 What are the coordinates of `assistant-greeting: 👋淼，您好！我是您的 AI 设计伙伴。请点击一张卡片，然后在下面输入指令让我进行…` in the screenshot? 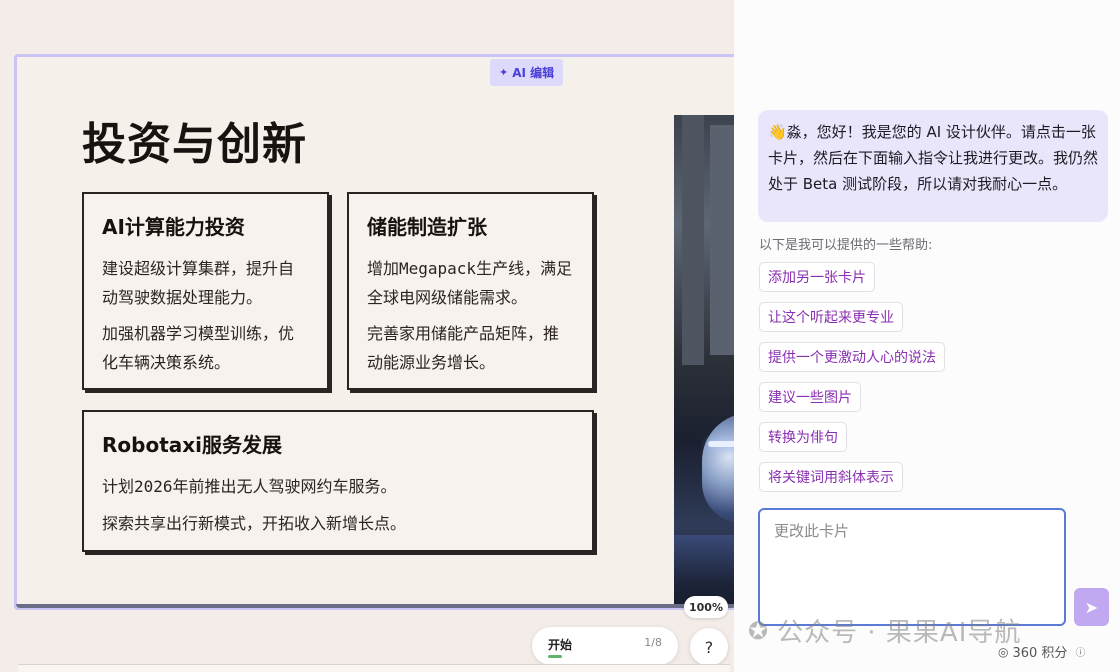 It's located at (933, 166).